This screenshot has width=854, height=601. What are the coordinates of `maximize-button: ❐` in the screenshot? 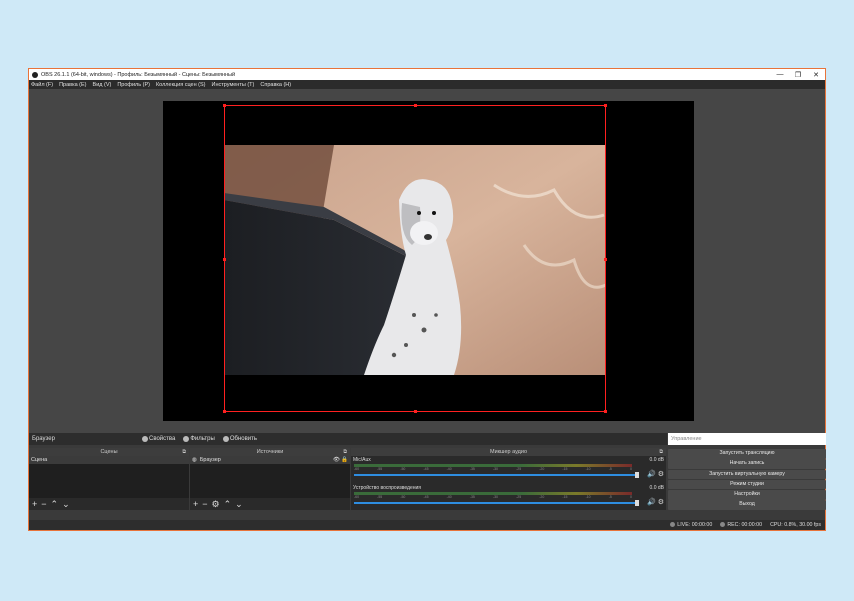 It's located at (798, 75).